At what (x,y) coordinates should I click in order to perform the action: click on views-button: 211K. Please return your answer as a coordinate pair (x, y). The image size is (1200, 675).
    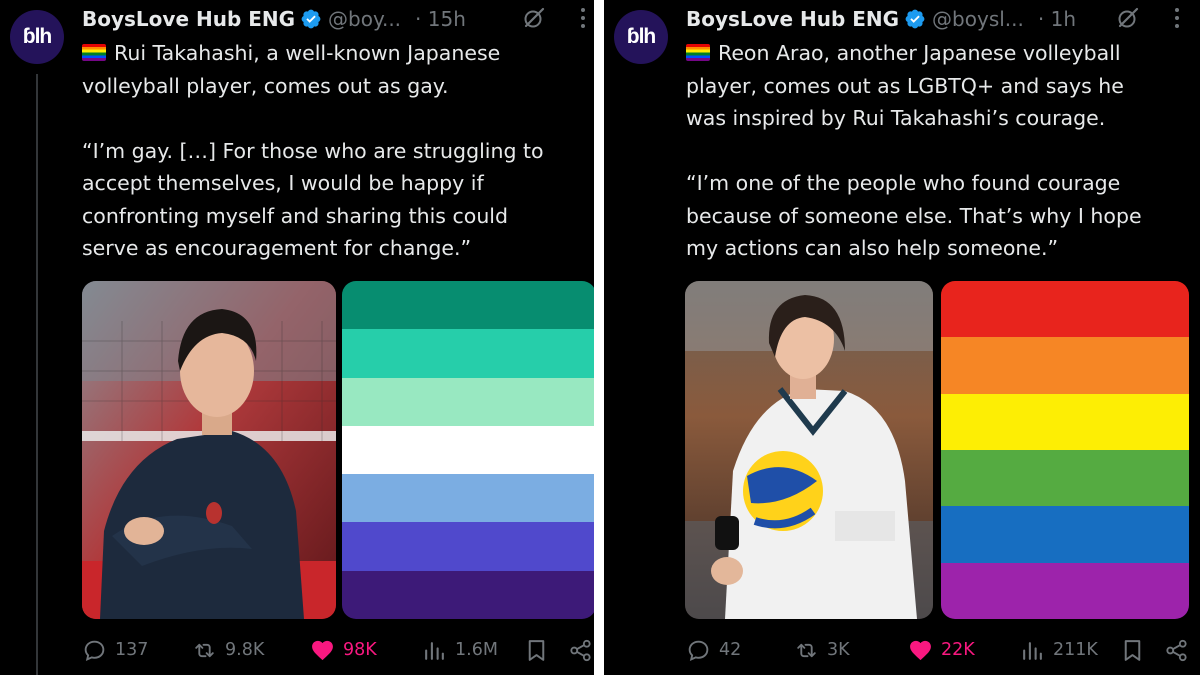
    Looking at the image, I should click on (1059, 650).